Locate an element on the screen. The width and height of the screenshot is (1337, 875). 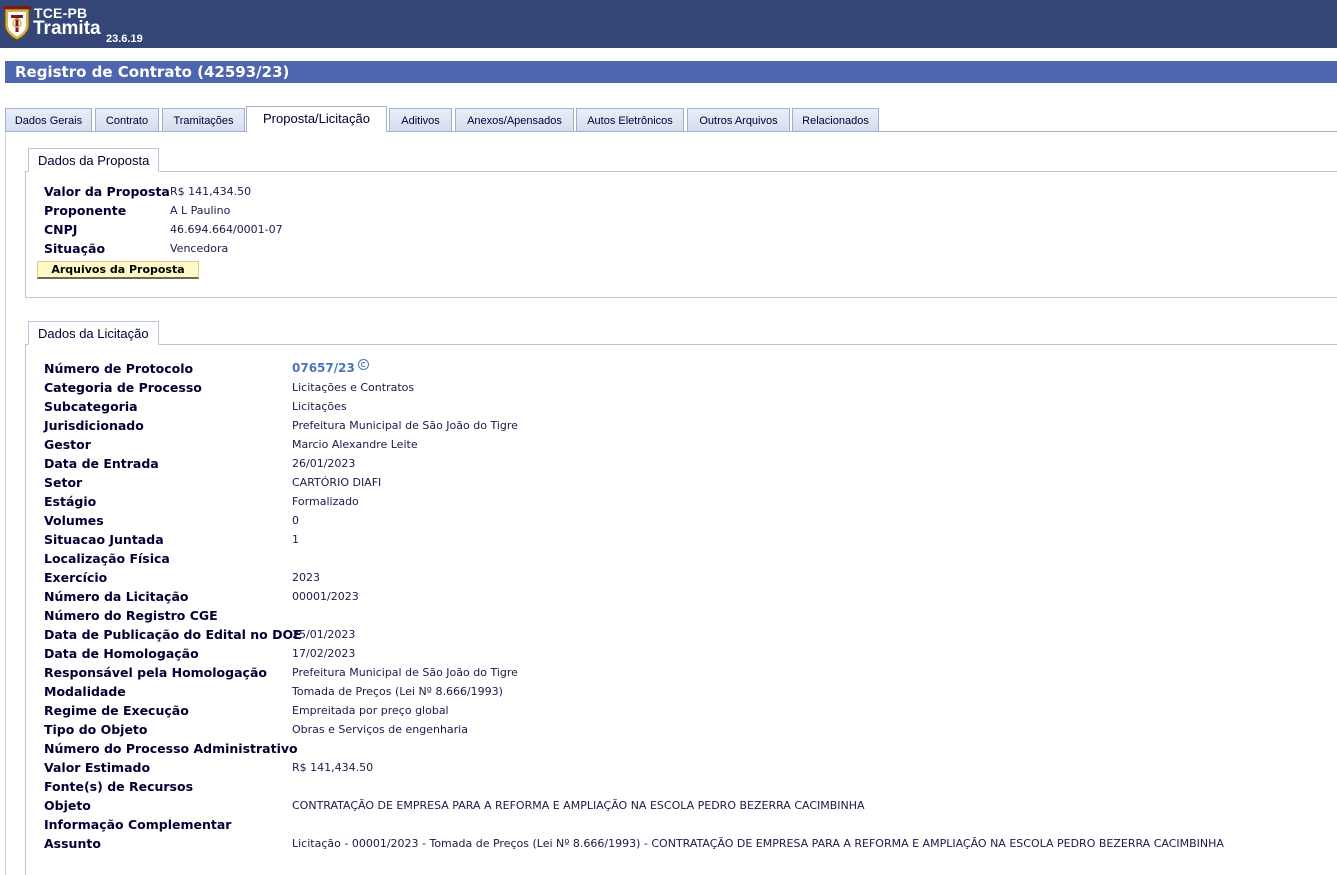
field-label: Estágio is located at coordinates (70, 501).